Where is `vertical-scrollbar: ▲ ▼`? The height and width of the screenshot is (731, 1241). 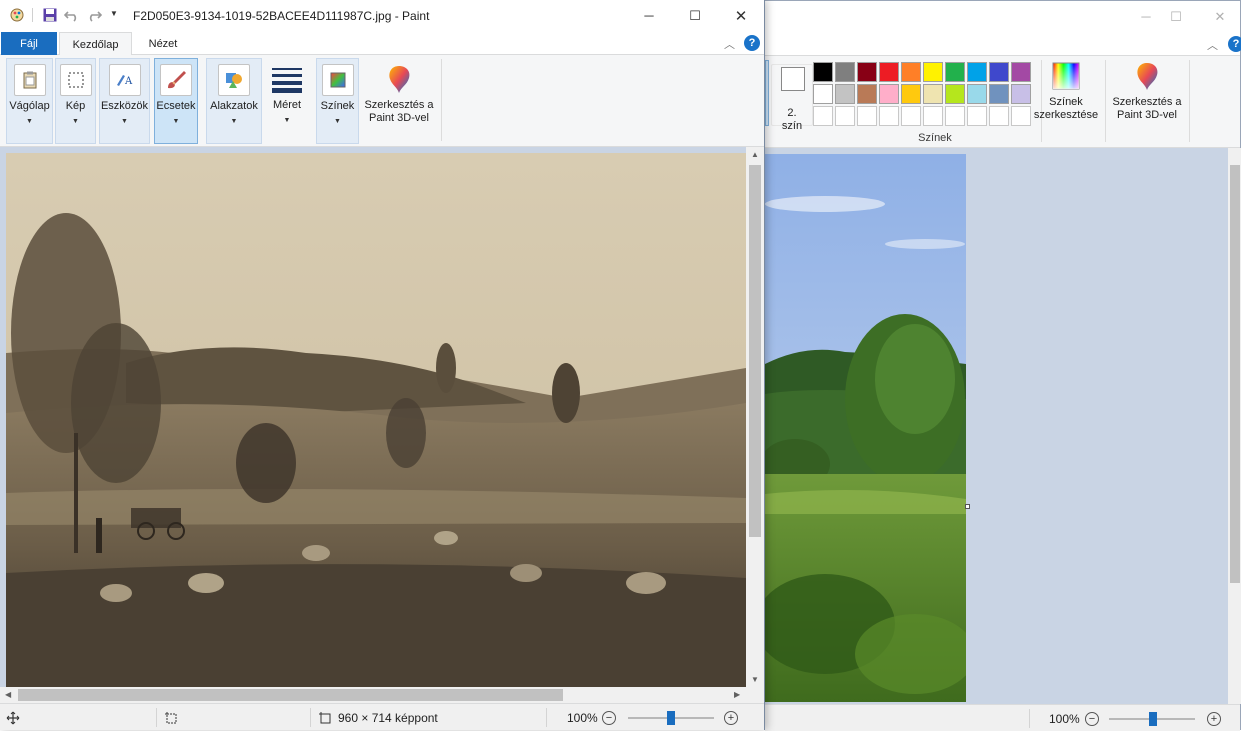 vertical-scrollbar: ▲ ▼ is located at coordinates (755, 417).